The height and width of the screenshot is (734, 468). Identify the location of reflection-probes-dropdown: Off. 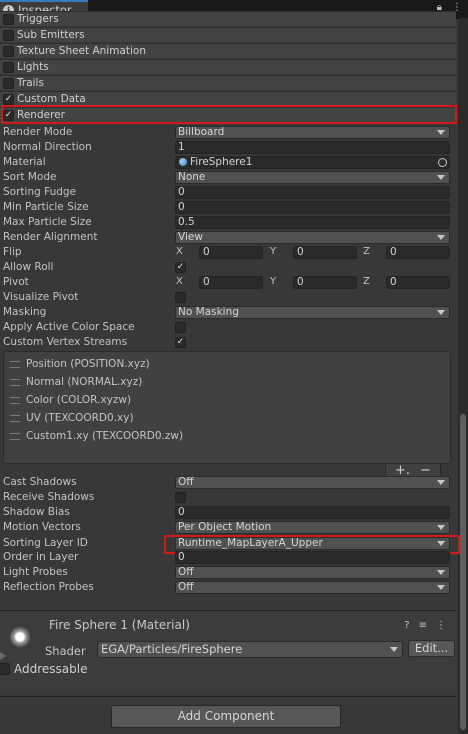
(312, 587).